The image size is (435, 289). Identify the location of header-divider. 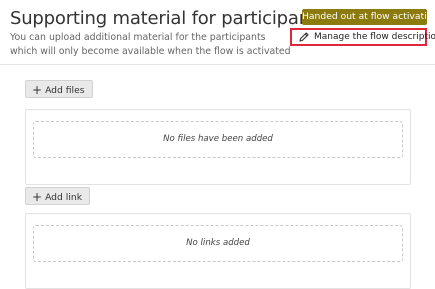
(217, 64).